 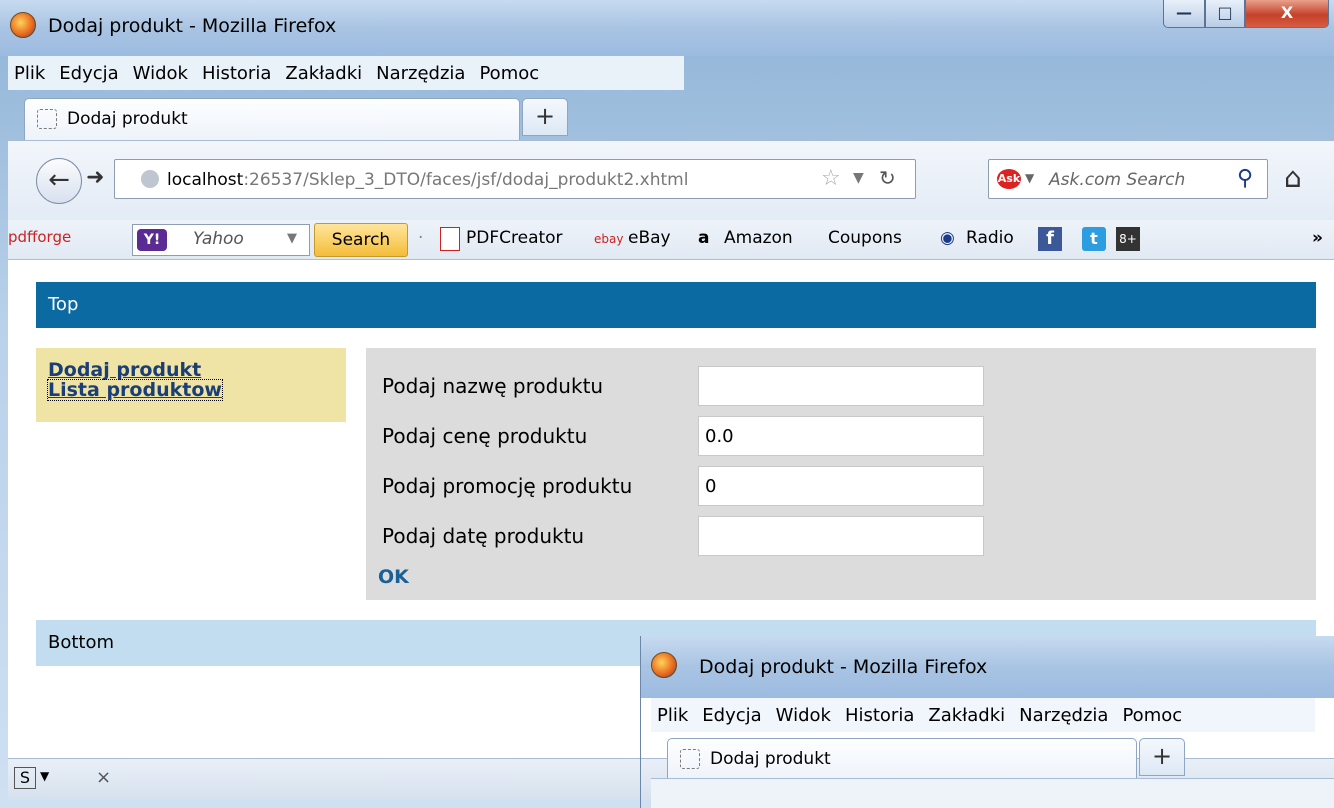 What do you see at coordinates (992, 793) in the screenshot?
I see `second-navigation-bar` at bounding box center [992, 793].